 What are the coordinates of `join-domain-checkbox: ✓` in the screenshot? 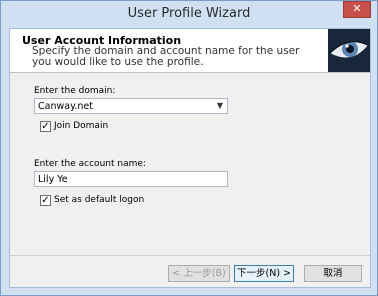 It's located at (45, 126).